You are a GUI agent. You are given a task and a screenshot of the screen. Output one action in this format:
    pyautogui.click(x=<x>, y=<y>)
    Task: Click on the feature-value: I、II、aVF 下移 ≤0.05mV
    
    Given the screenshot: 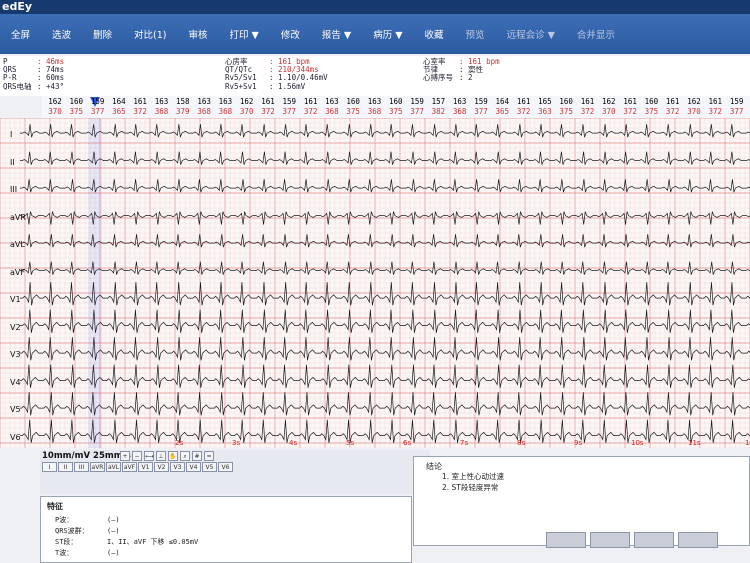 What is the action you would take?
    pyautogui.click(x=153, y=542)
    